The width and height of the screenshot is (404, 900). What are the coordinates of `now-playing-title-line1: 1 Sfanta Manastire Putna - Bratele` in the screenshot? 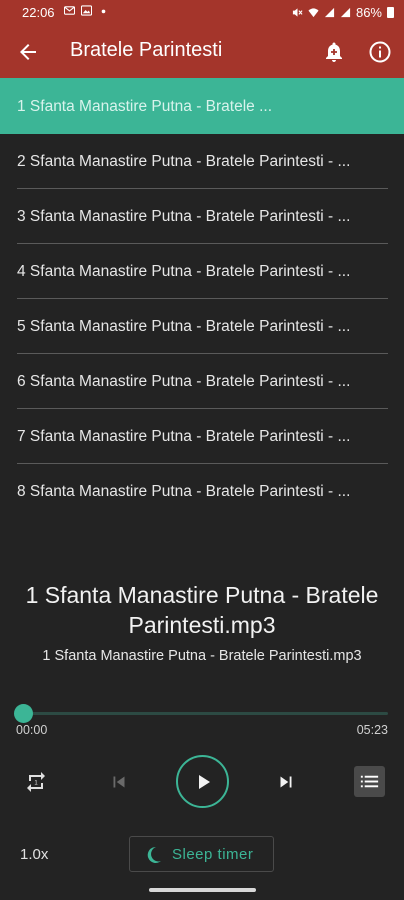 It's located at (202, 595).